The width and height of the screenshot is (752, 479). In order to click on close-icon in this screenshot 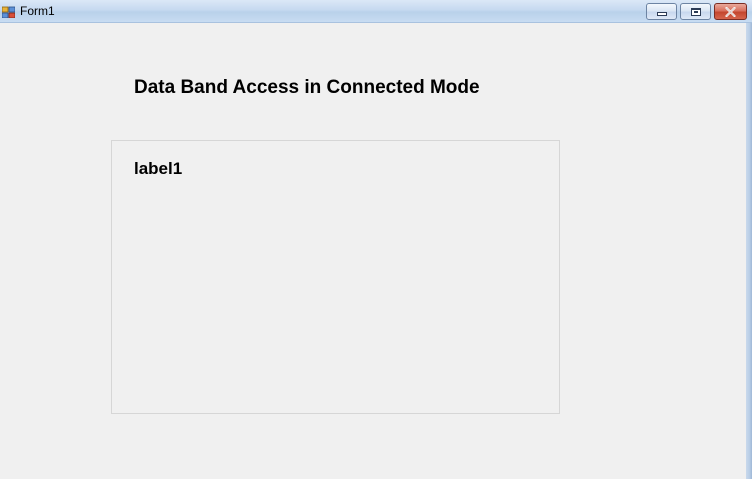, I will do `click(730, 11)`.